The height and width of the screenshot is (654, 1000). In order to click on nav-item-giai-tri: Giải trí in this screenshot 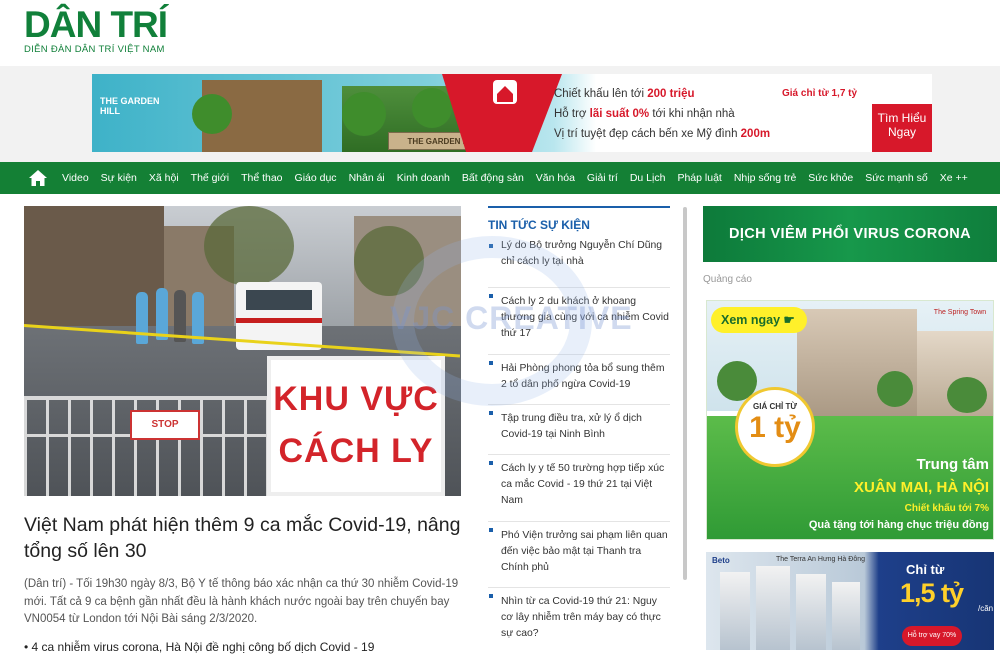, I will do `click(602, 178)`.